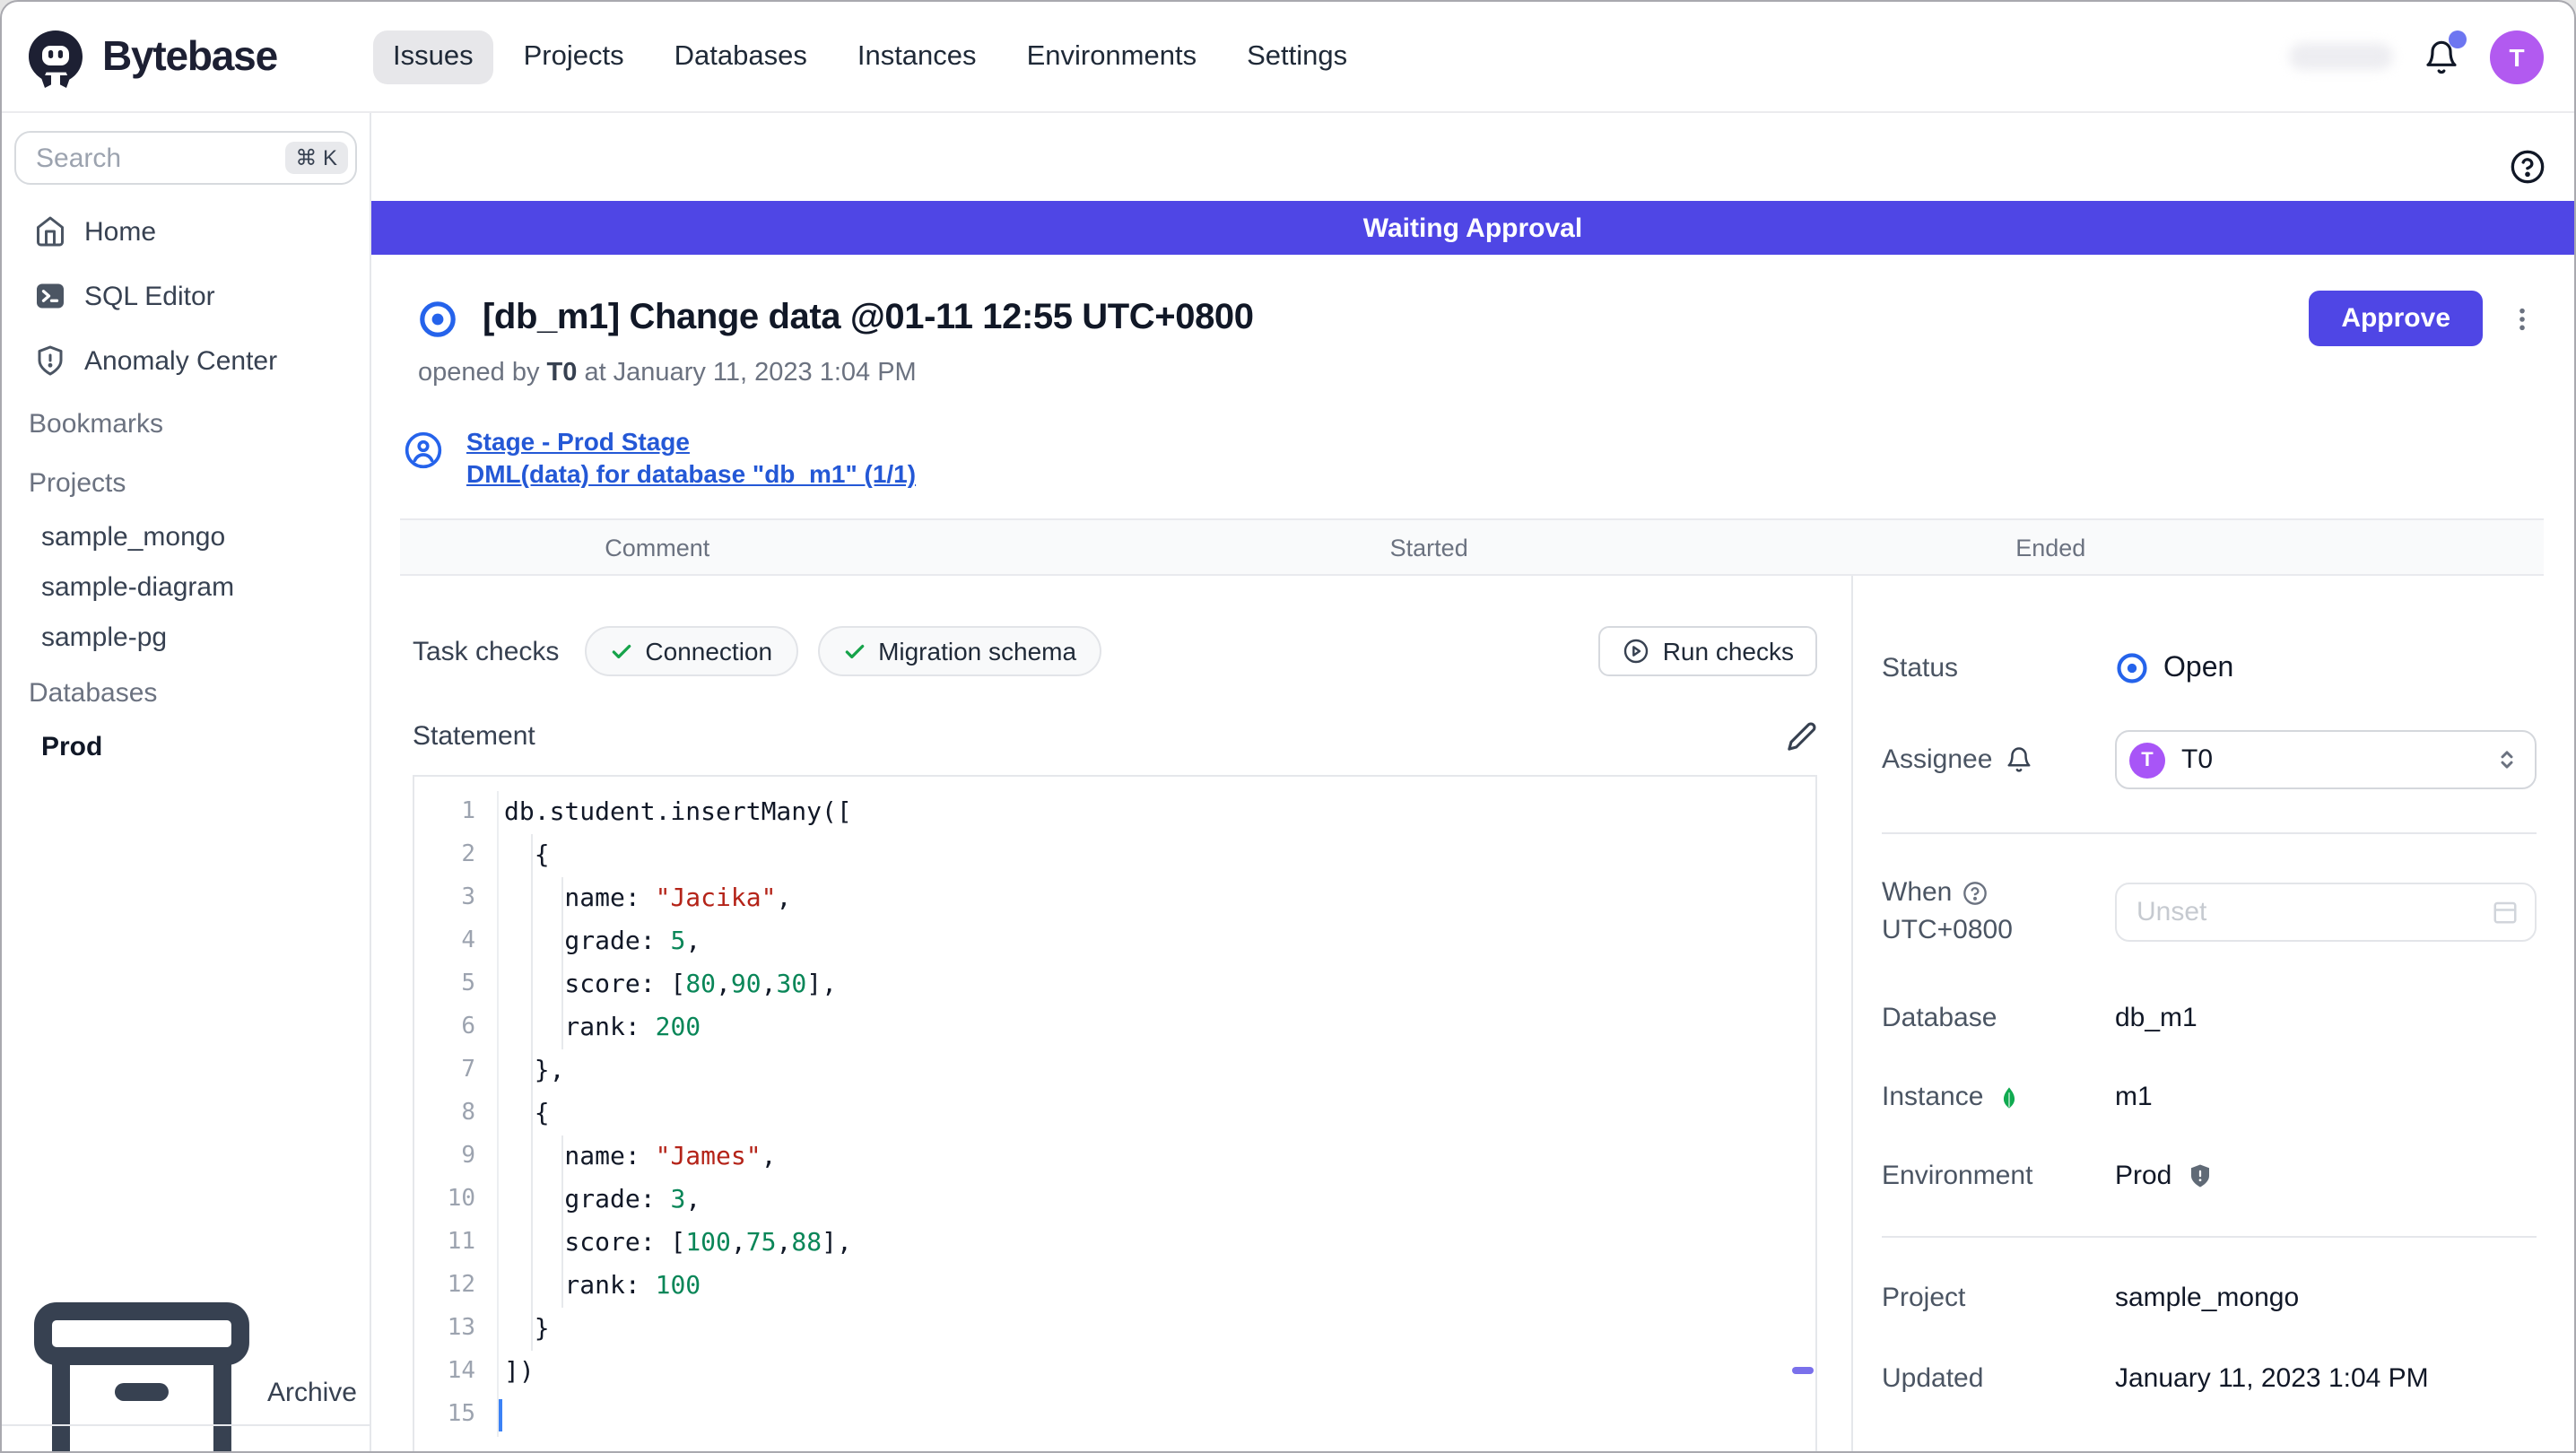 The image size is (2576, 1453). What do you see at coordinates (2172, 911) in the screenshot?
I see `when-placeholder: Unset` at bounding box center [2172, 911].